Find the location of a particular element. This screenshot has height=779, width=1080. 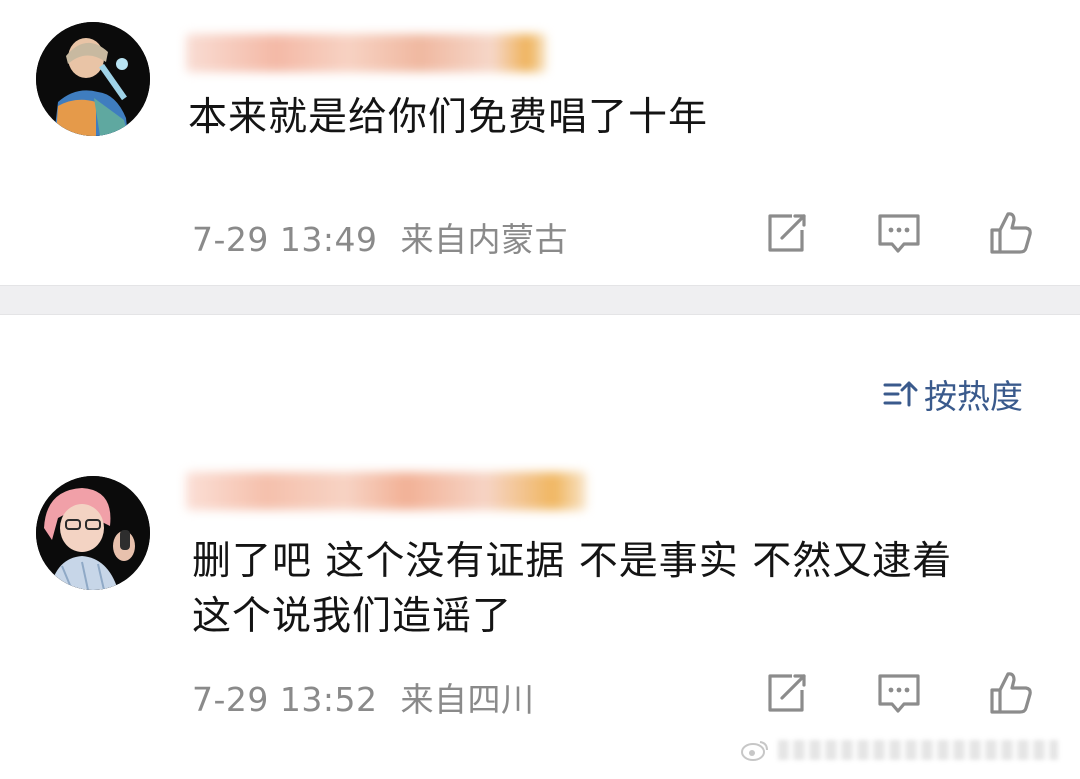

reply-button is located at coordinates (899, 693).